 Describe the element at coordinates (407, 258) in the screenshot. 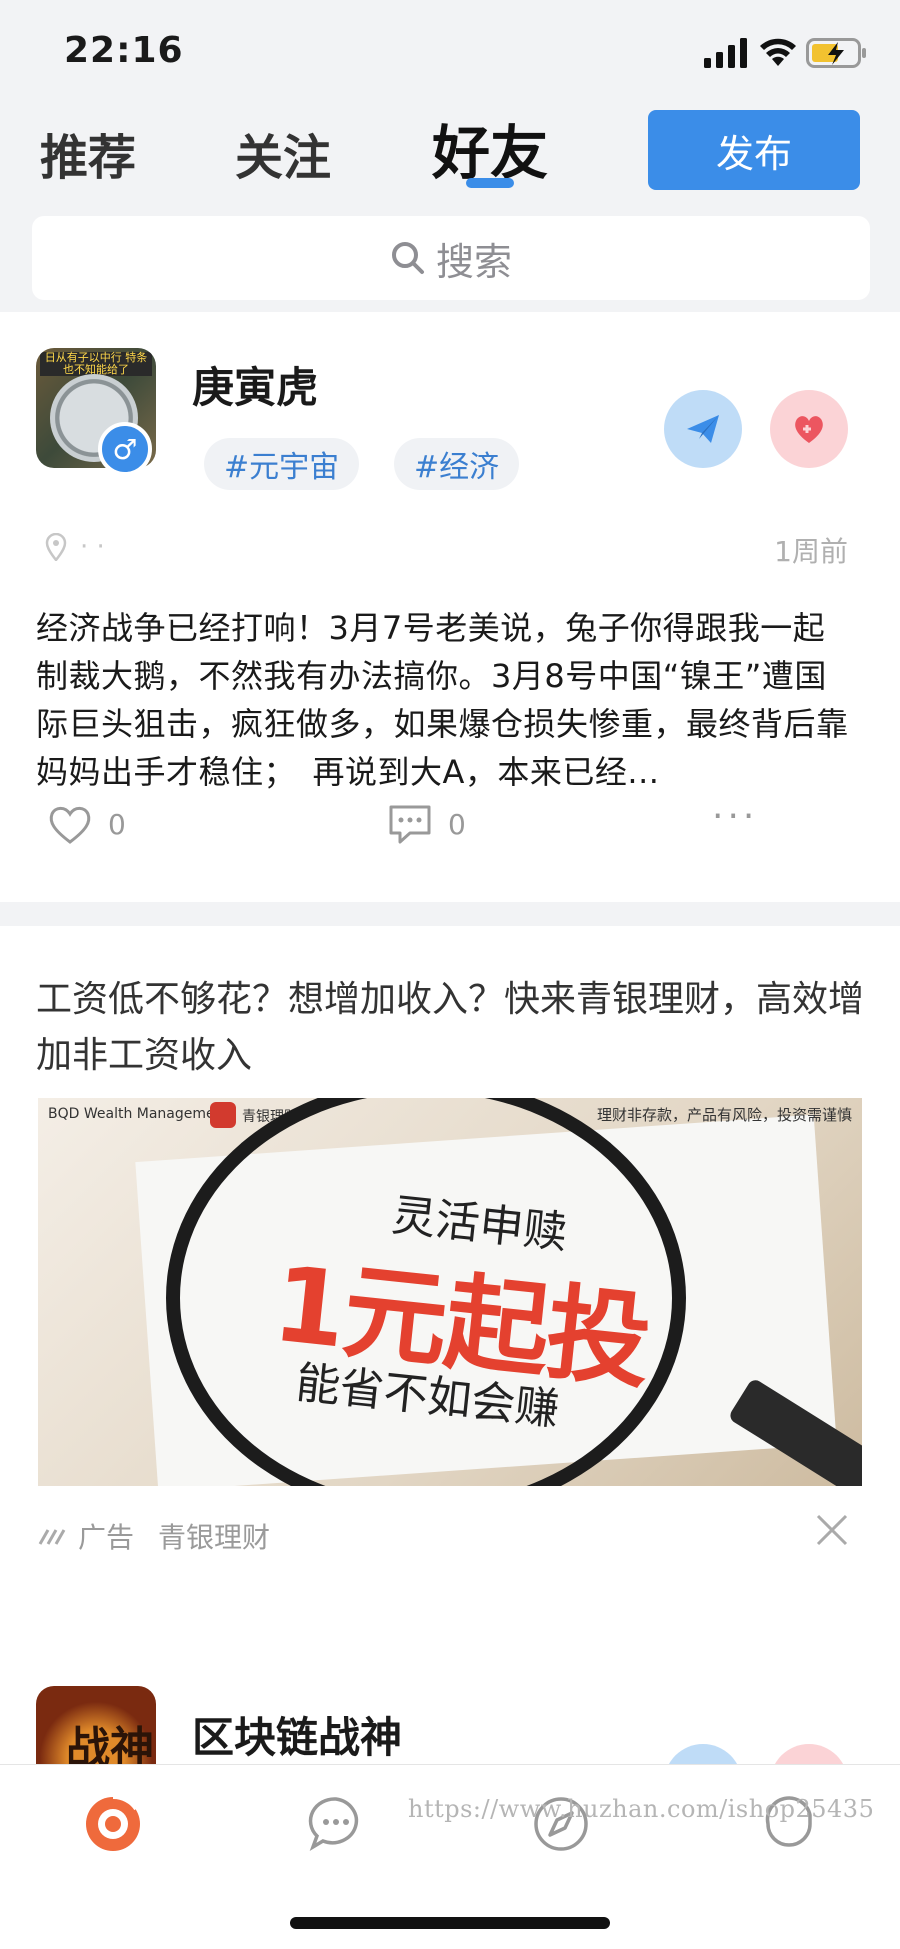

I see `search-icon` at that location.